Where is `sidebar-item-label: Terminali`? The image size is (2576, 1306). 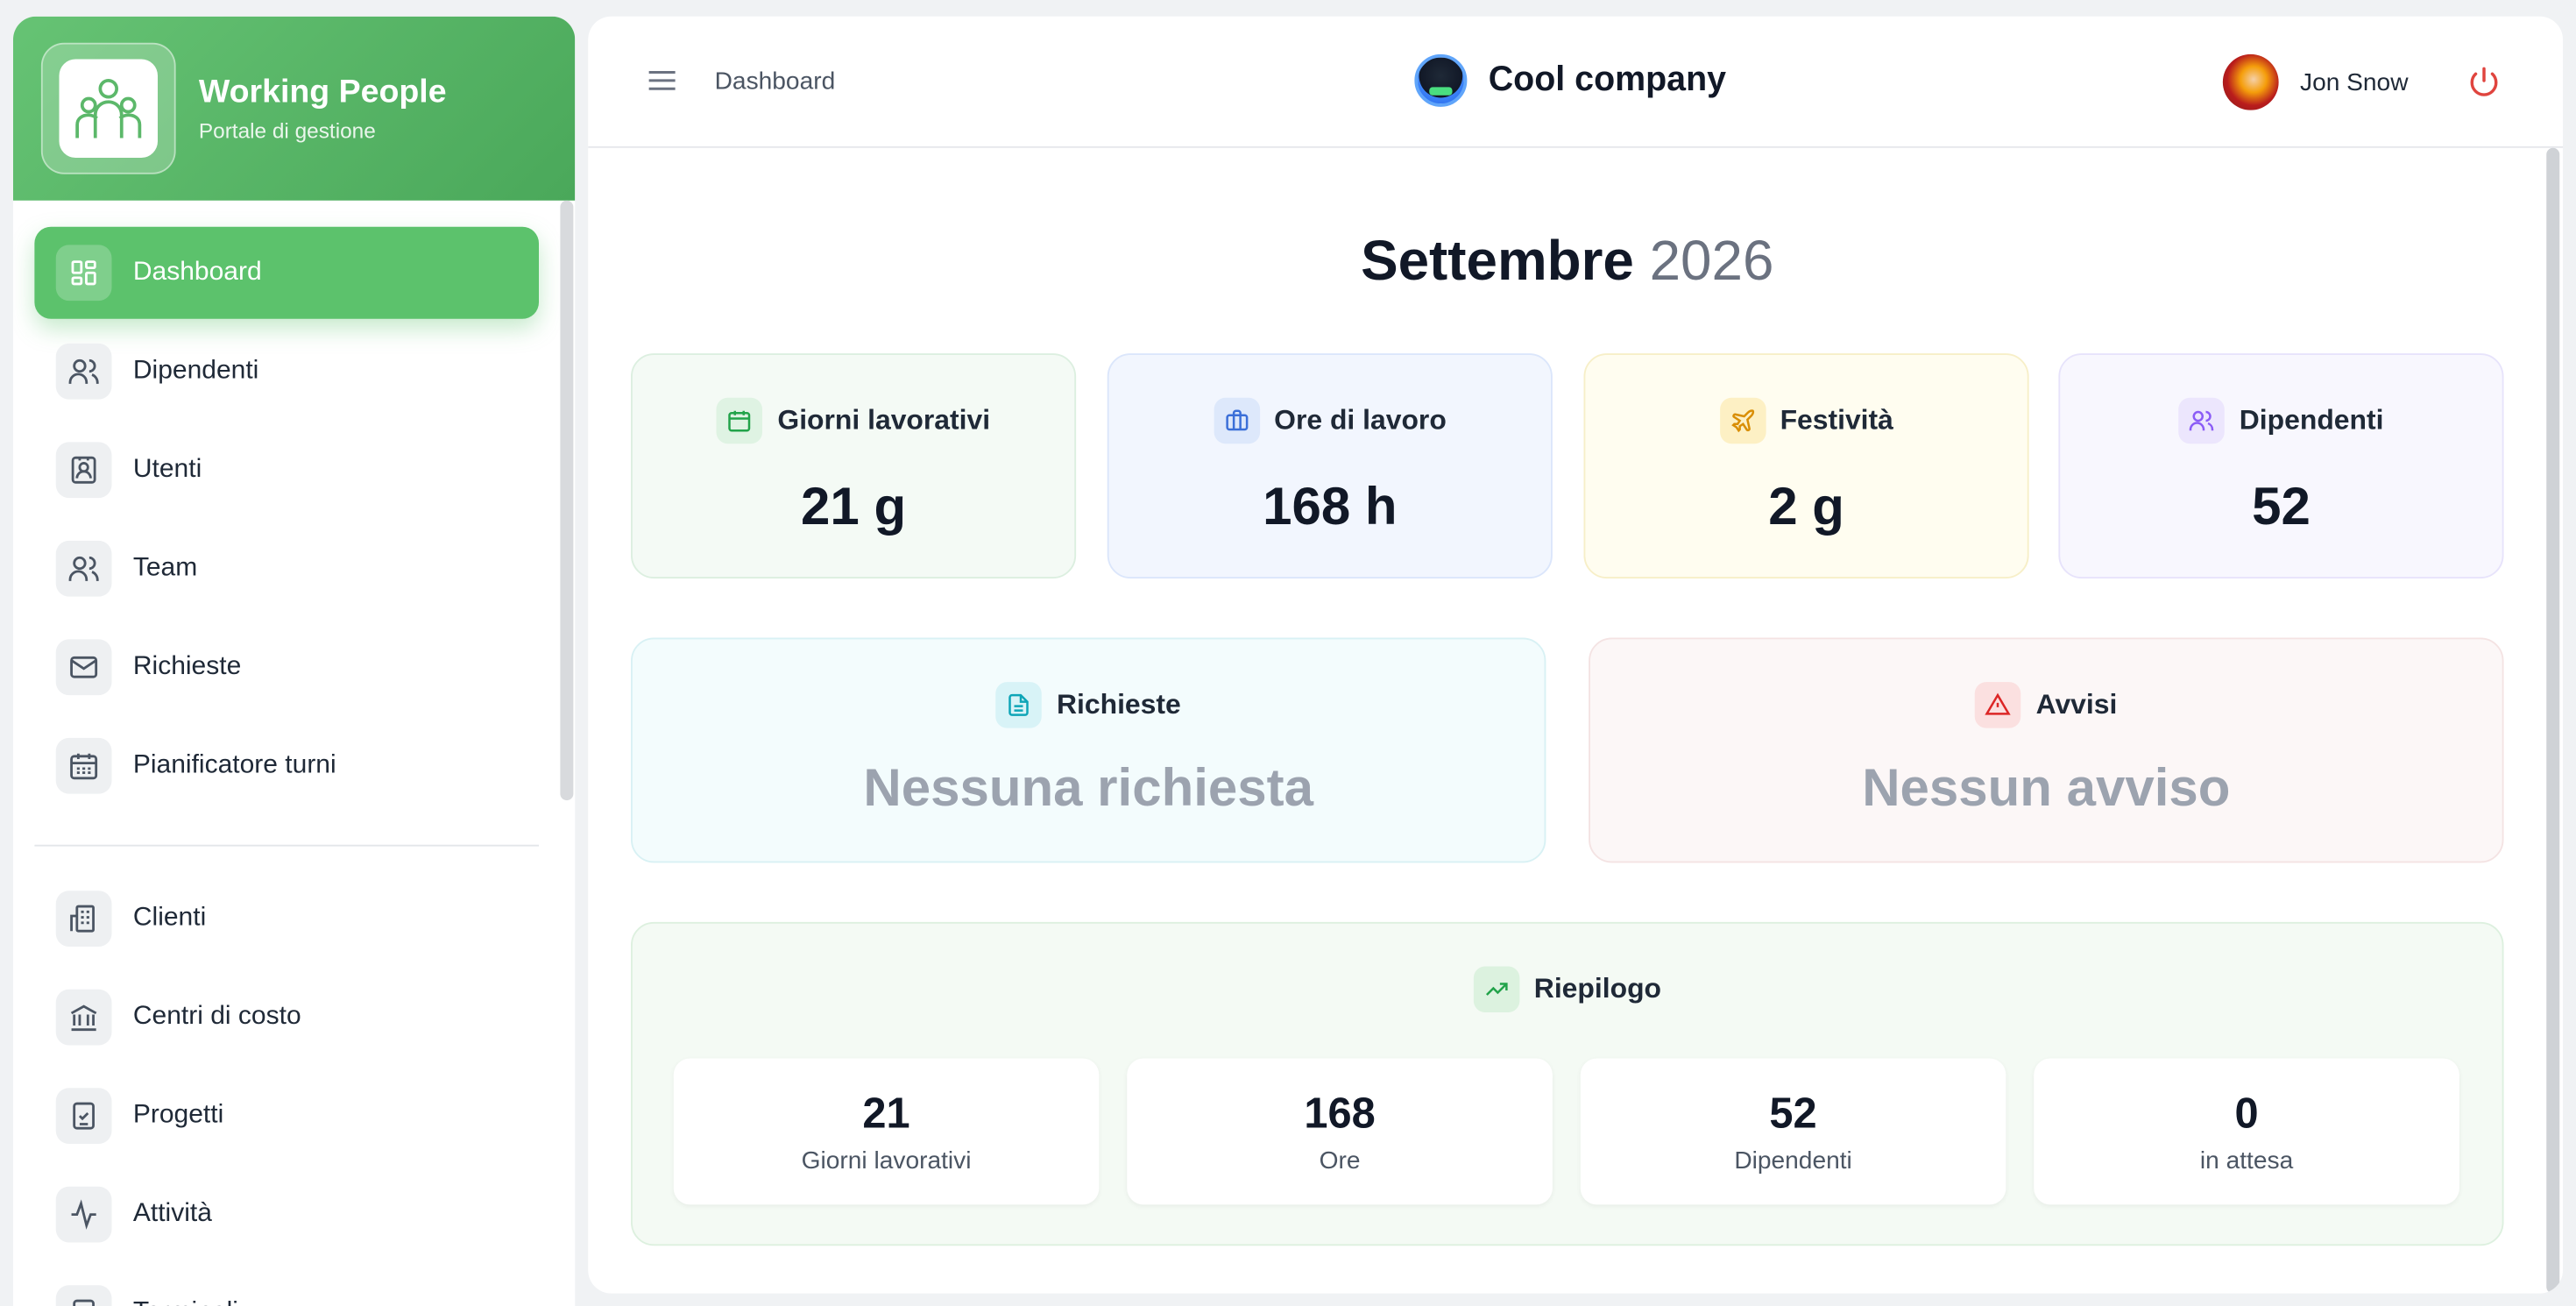 sidebar-item-label: Terminali is located at coordinates (185, 1302).